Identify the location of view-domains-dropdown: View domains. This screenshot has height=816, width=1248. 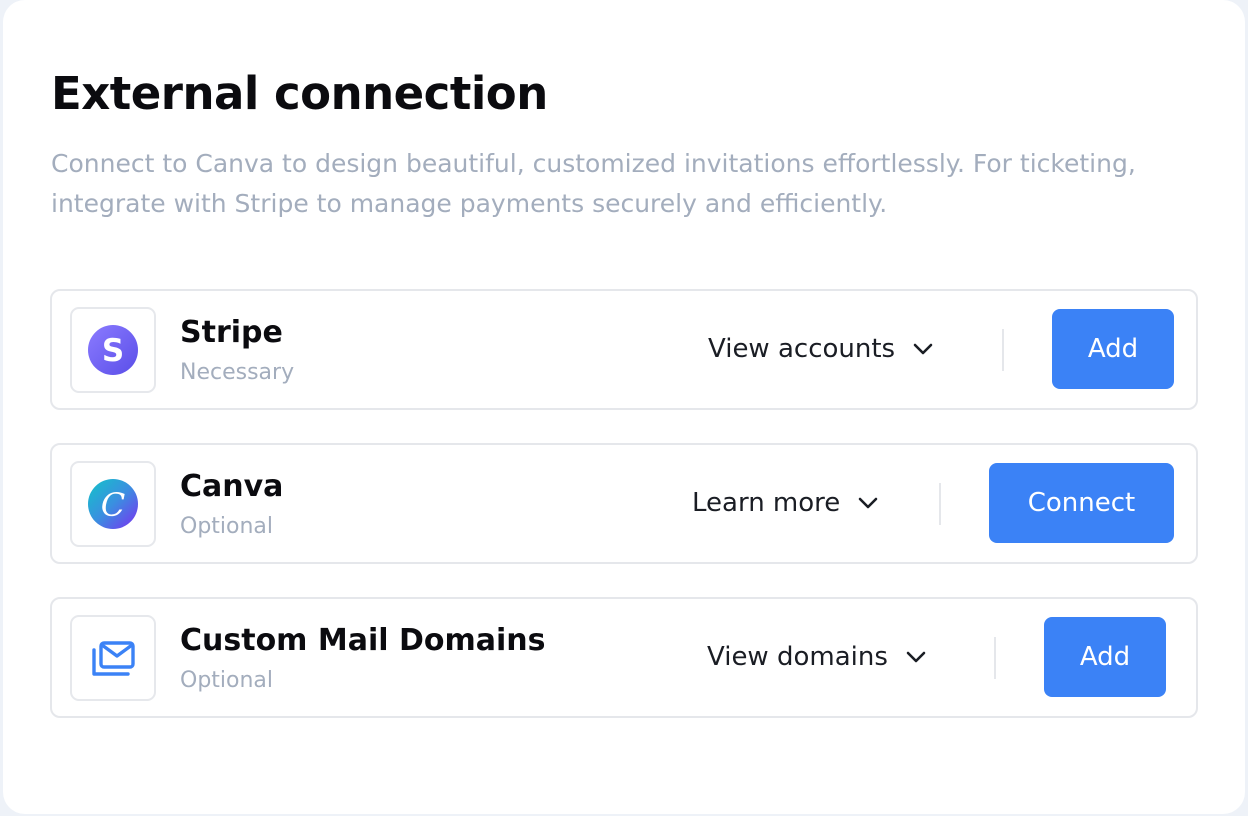
(816, 657).